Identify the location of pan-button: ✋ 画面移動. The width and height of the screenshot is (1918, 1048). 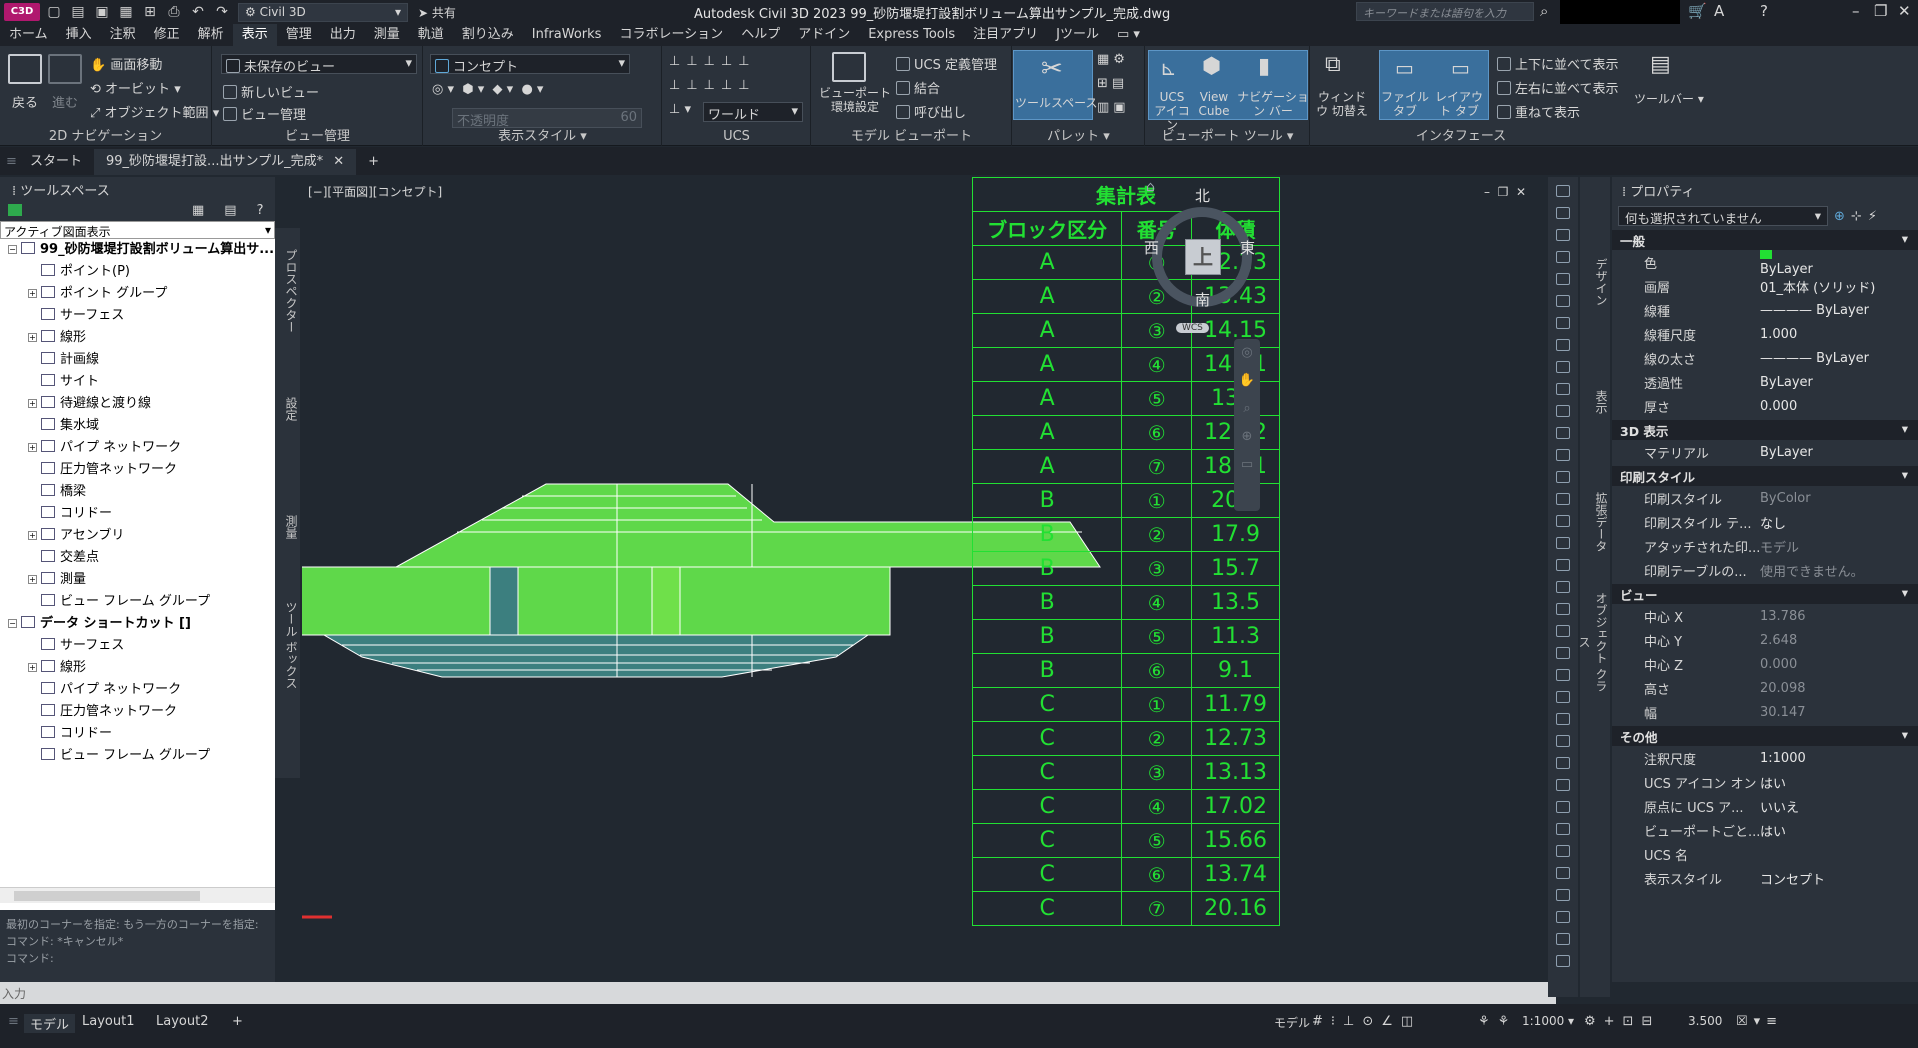
(126, 63).